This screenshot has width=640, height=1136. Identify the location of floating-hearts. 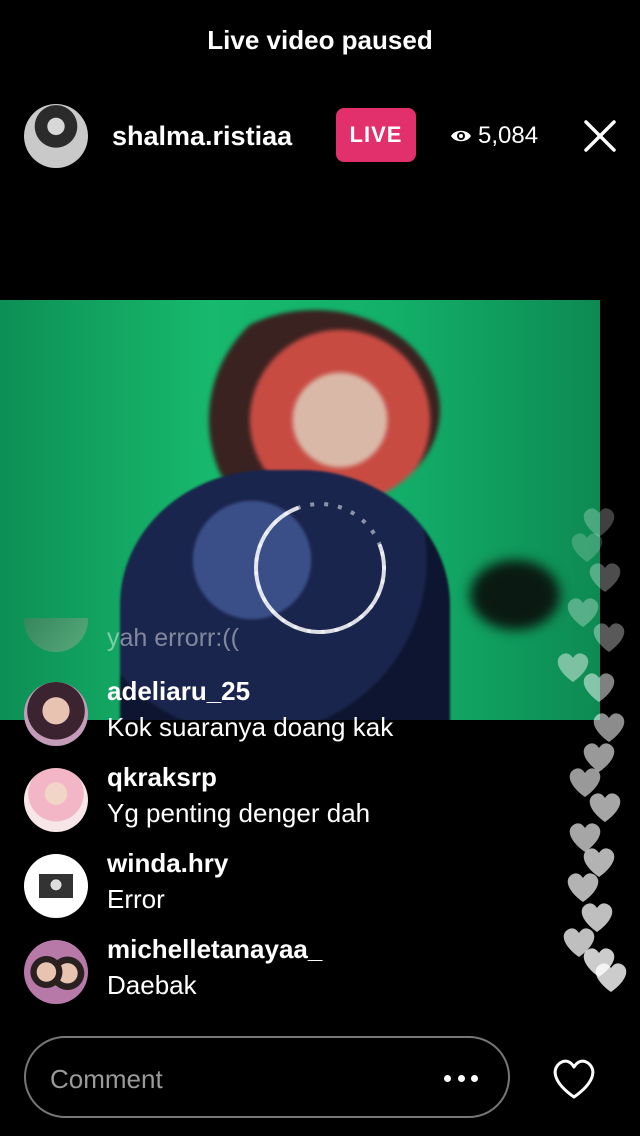
(595, 750).